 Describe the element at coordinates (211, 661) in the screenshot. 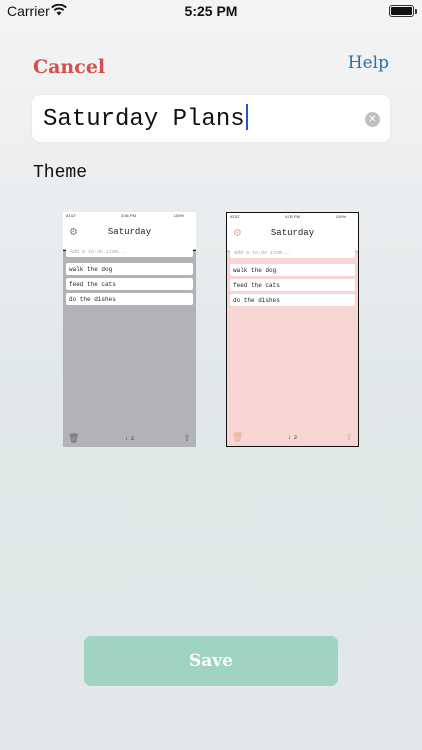

I see `save-button: Save` at that location.